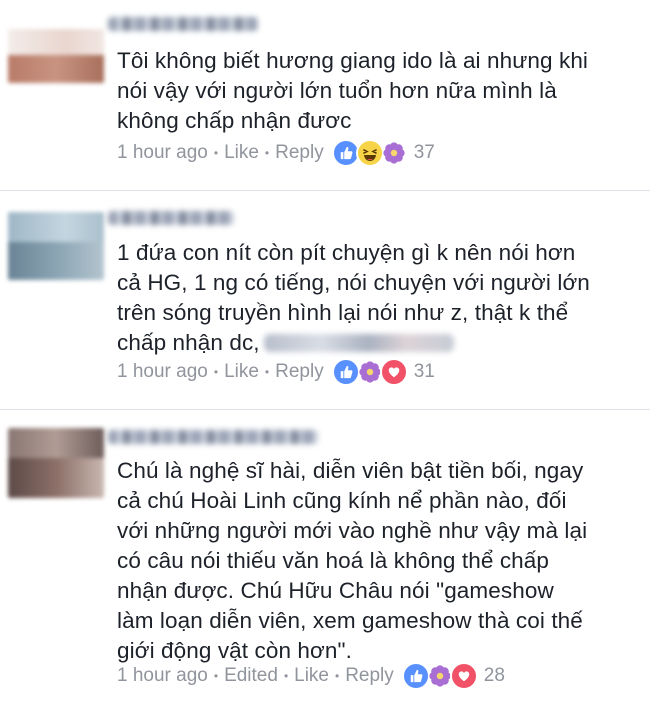 The image size is (650, 710). I want to click on comment-meta: 1 hour ago • Like • Reply 37, so click(276, 153).